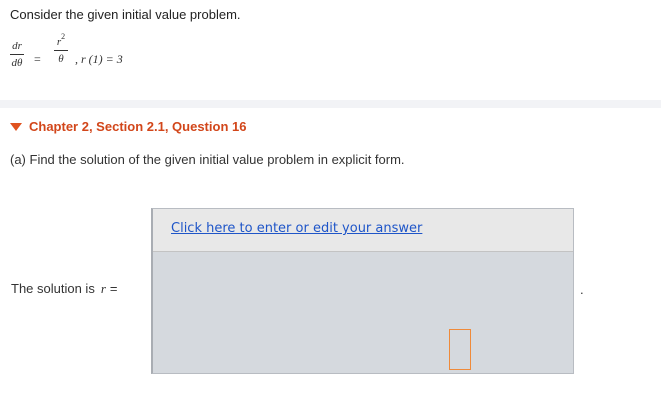 The width and height of the screenshot is (661, 401). I want to click on answer-placeholder-box, so click(460, 349).